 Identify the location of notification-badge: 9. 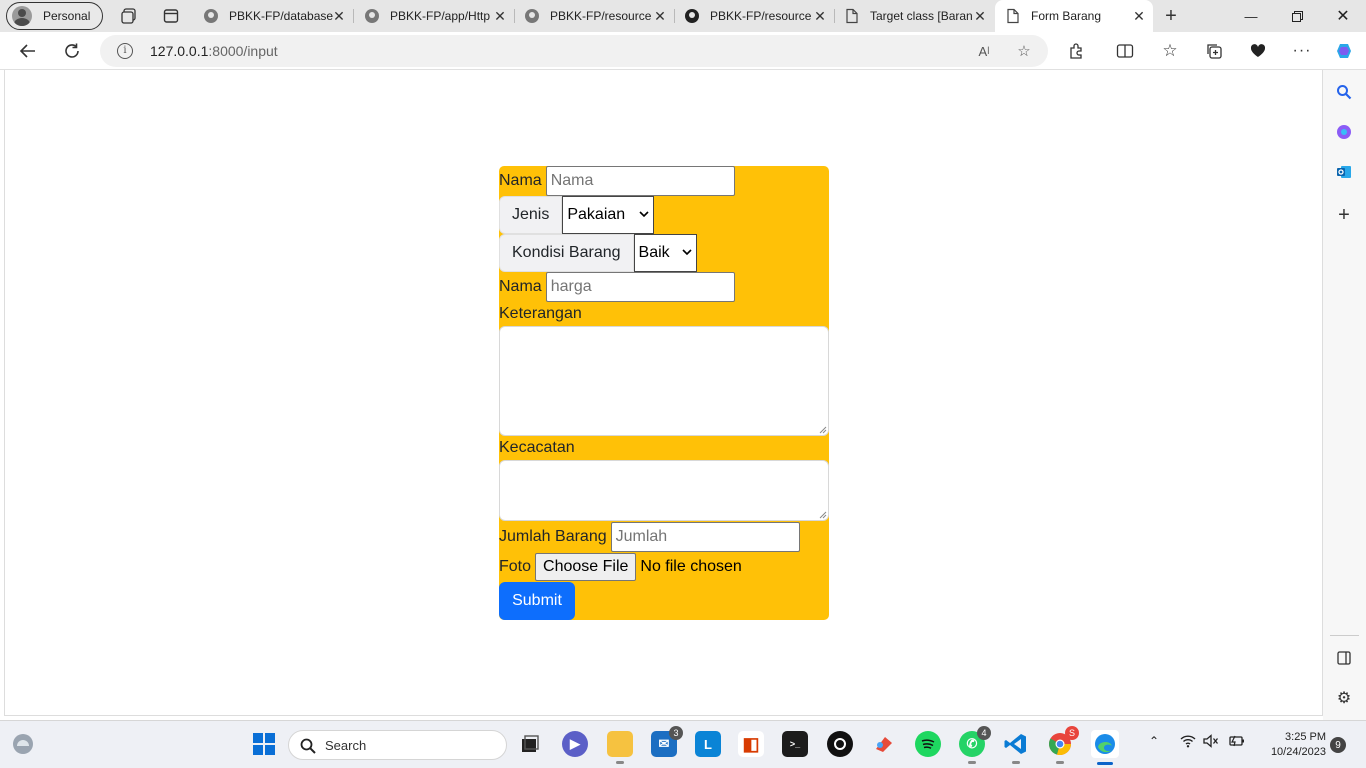
(1338, 745).